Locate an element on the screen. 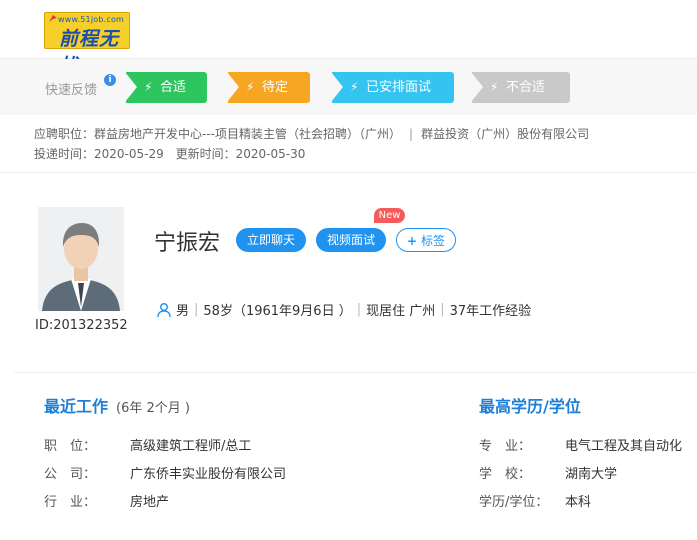 The height and width of the screenshot is (540, 697). logo-wing-icon is located at coordinates (53, 18).